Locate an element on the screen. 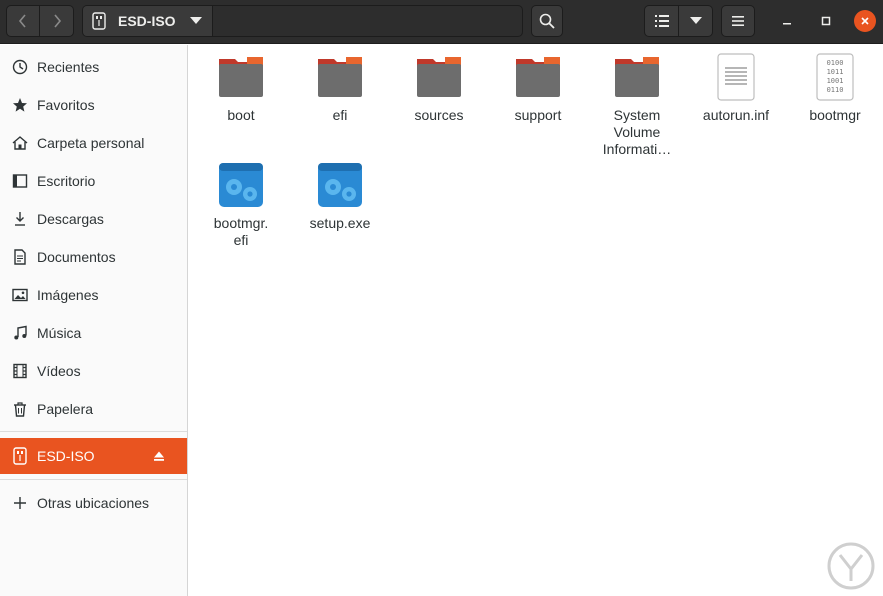 This screenshot has width=883, height=596. close-icon is located at coordinates (865, 21).